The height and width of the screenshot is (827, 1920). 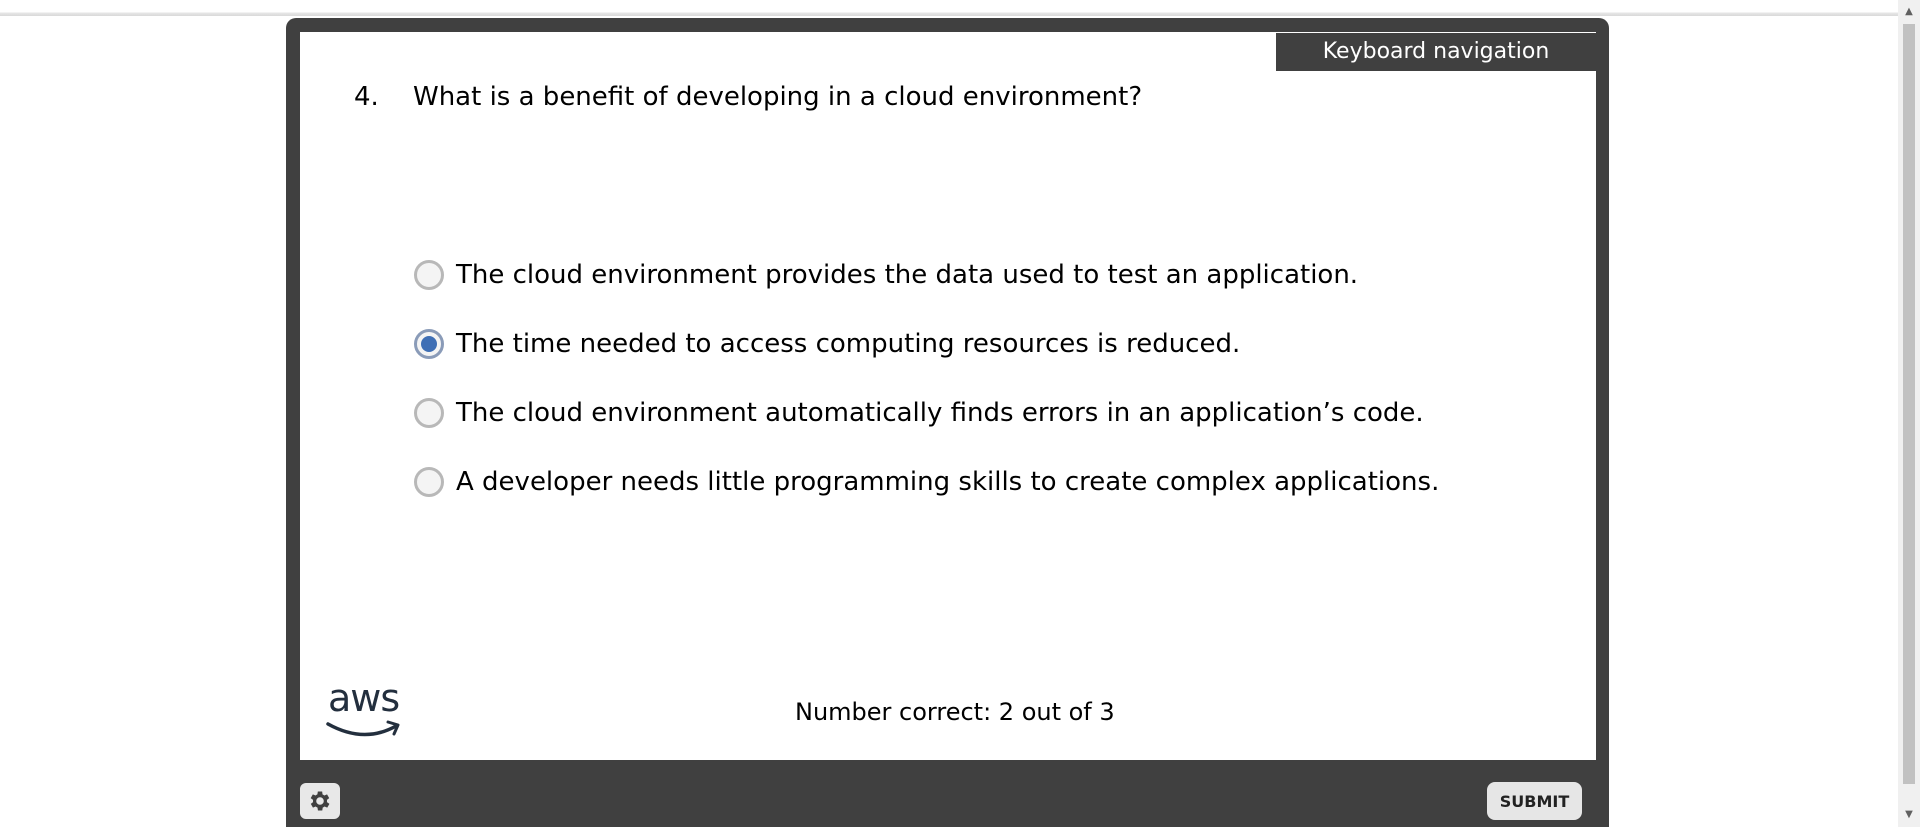 I want to click on page-scrollbar: ▲ ▼, so click(x=1909, y=413).